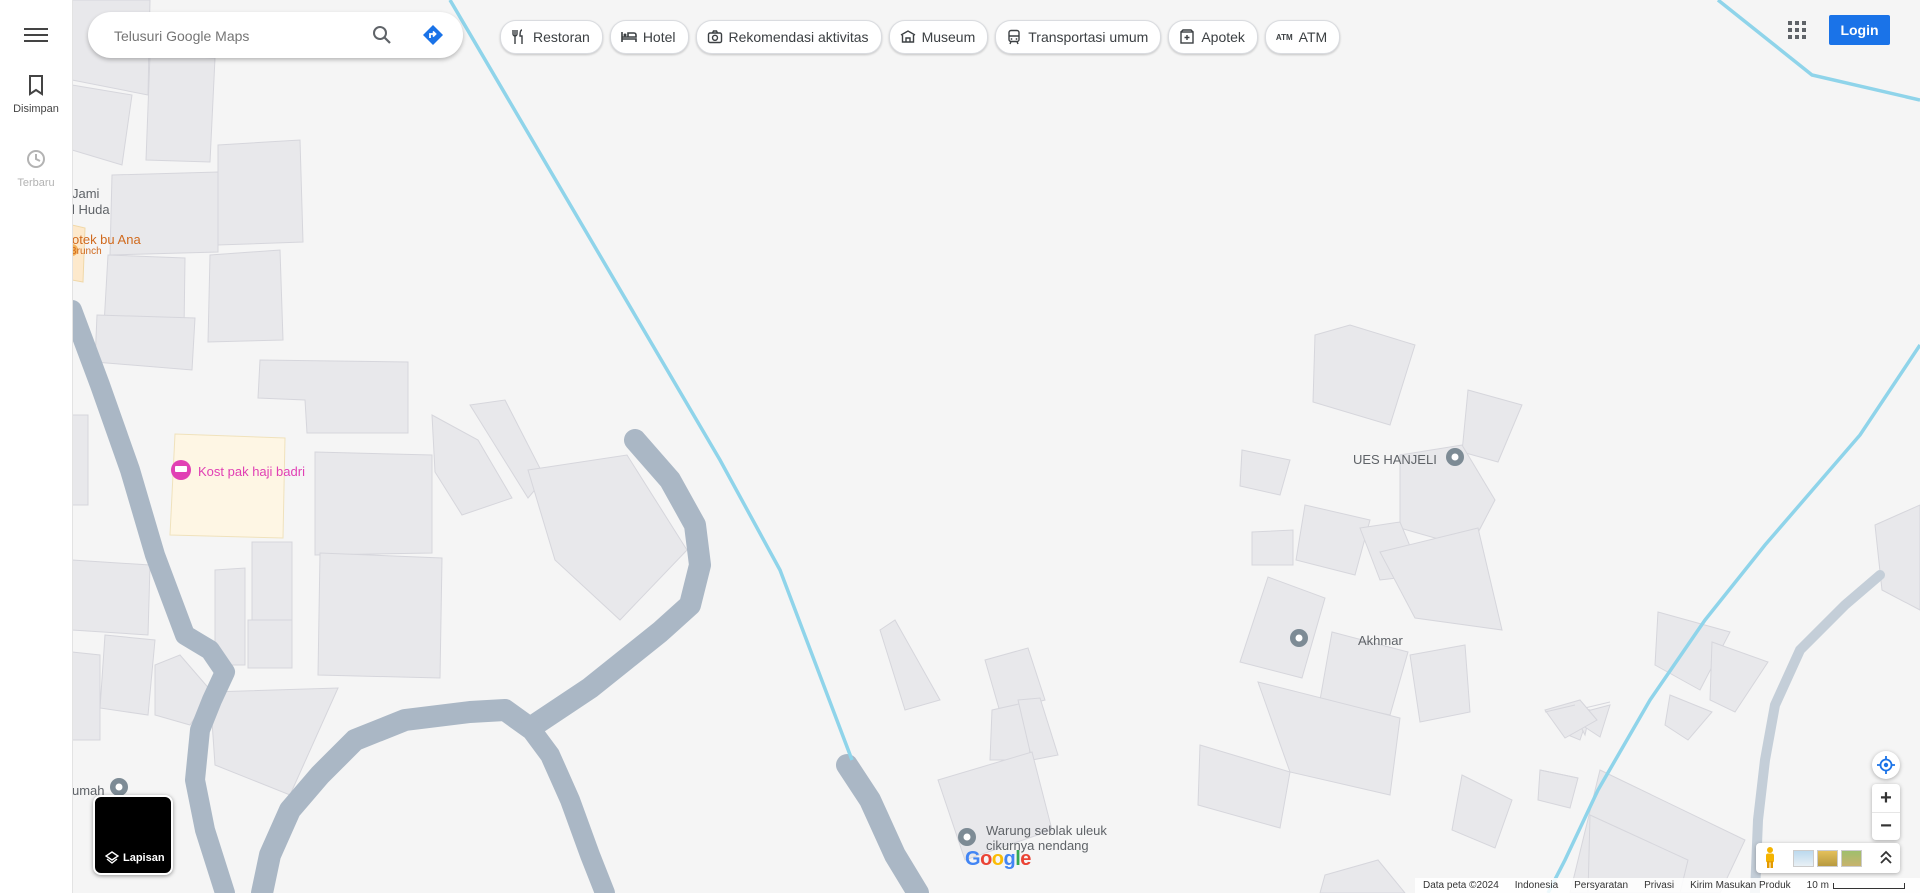  I want to click on zoom-in-button: +, so click(1886, 798).